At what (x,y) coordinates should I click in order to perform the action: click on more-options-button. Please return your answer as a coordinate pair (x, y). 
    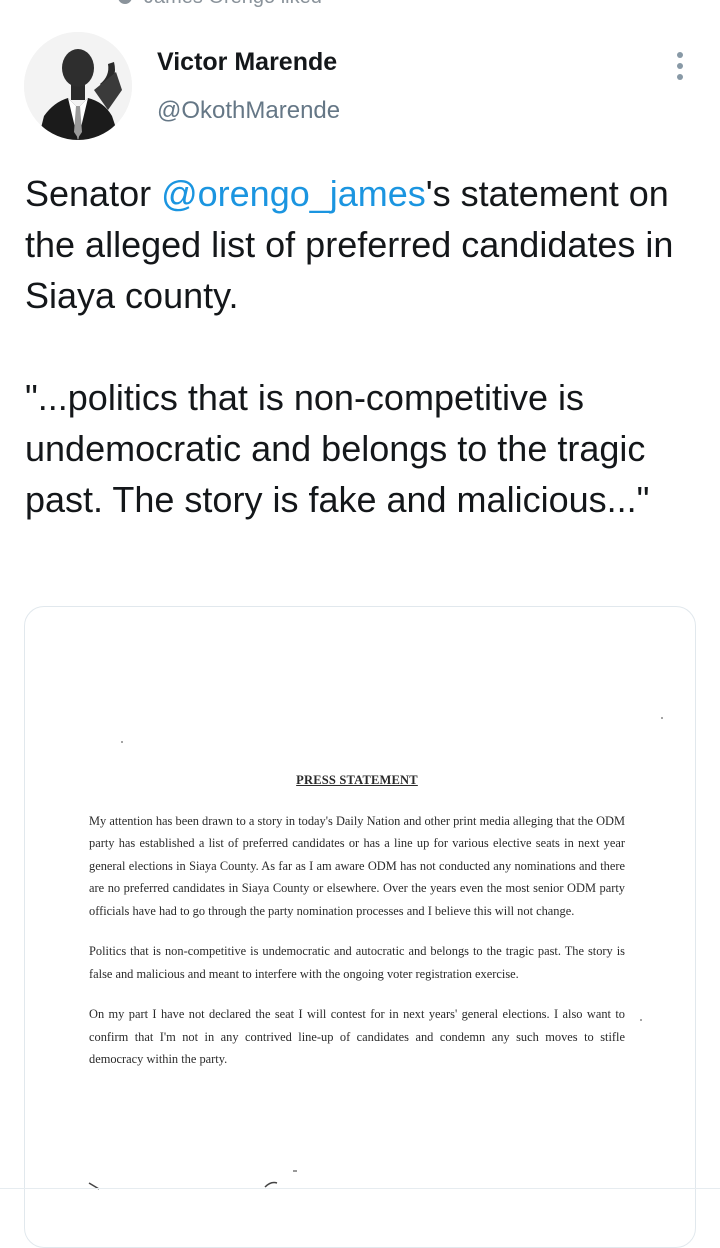
    Looking at the image, I should click on (680, 66).